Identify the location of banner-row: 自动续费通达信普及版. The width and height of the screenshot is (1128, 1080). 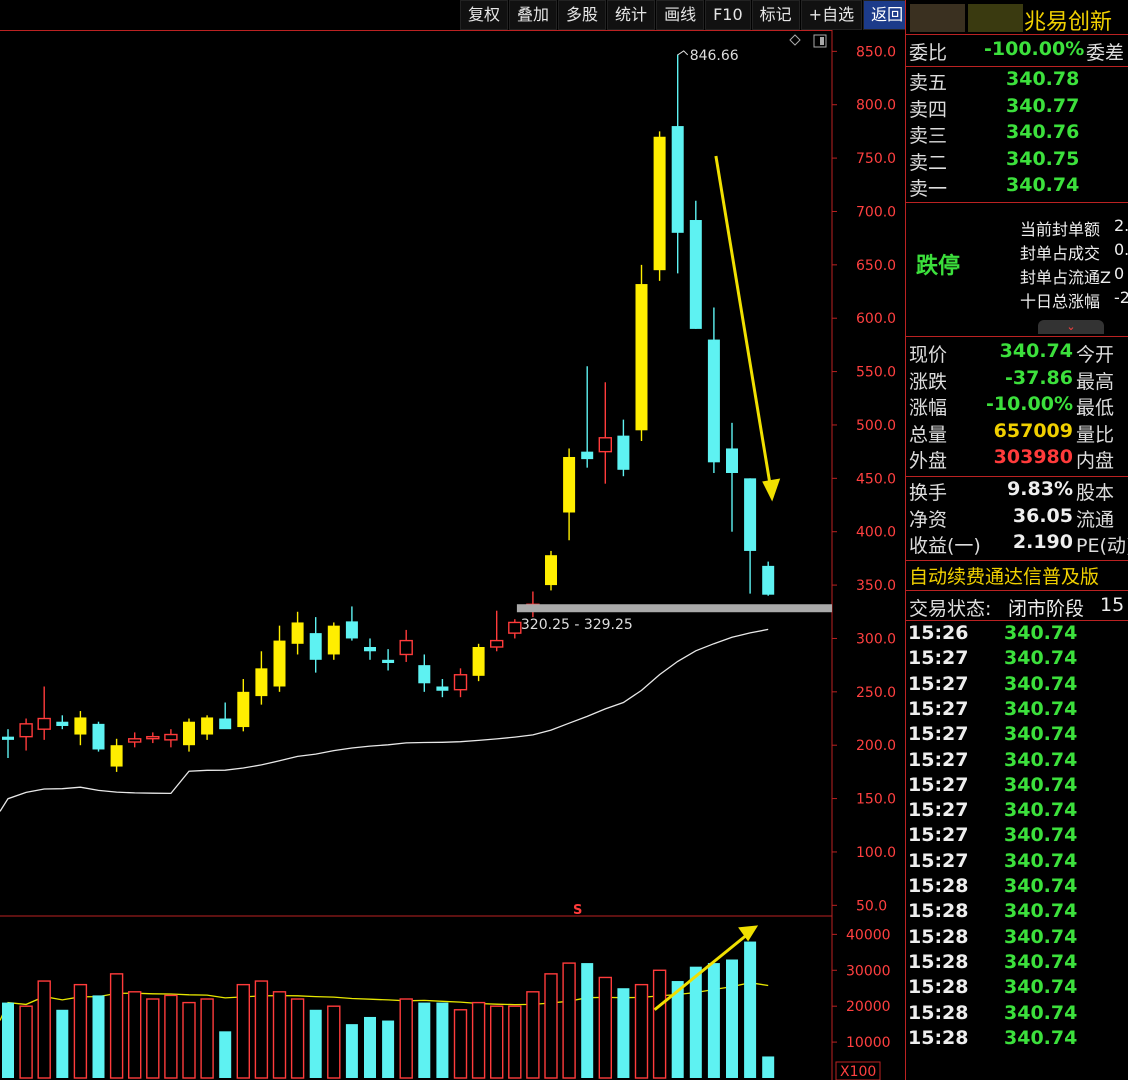
(1017, 576).